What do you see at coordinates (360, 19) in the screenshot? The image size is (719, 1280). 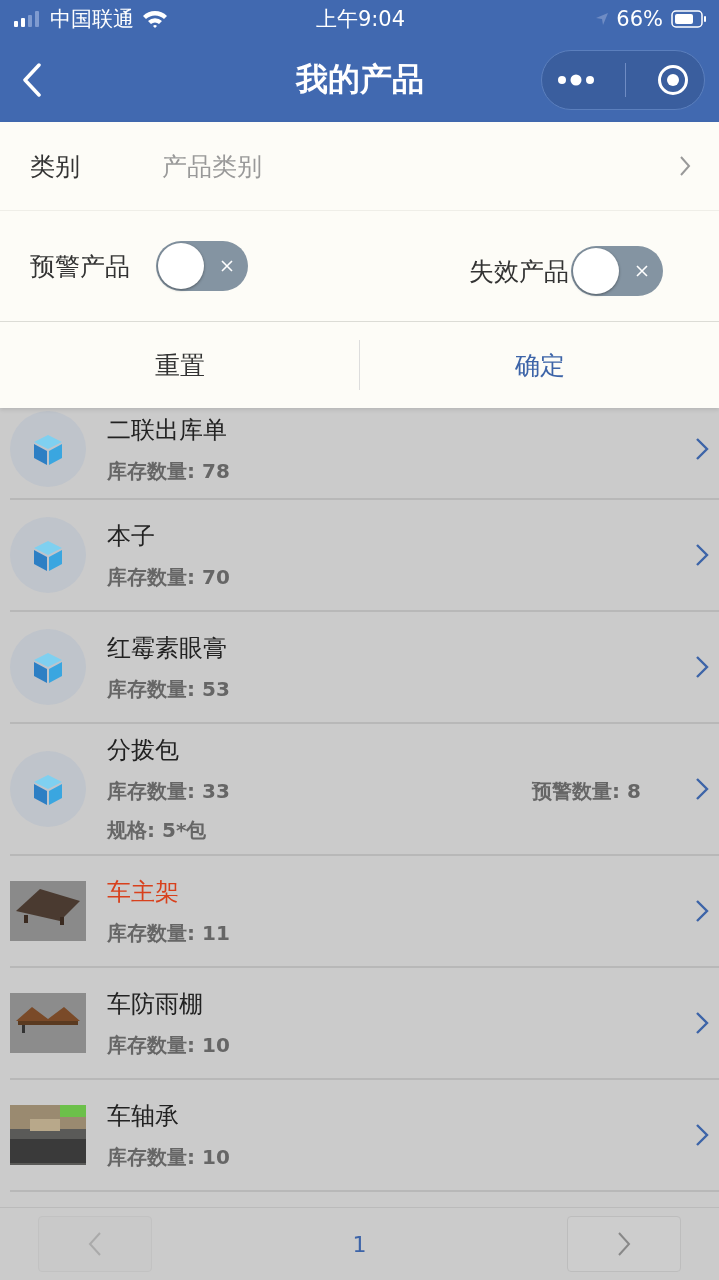 I see `clock-time: 上午9:04` at bounding box center [360, 19].